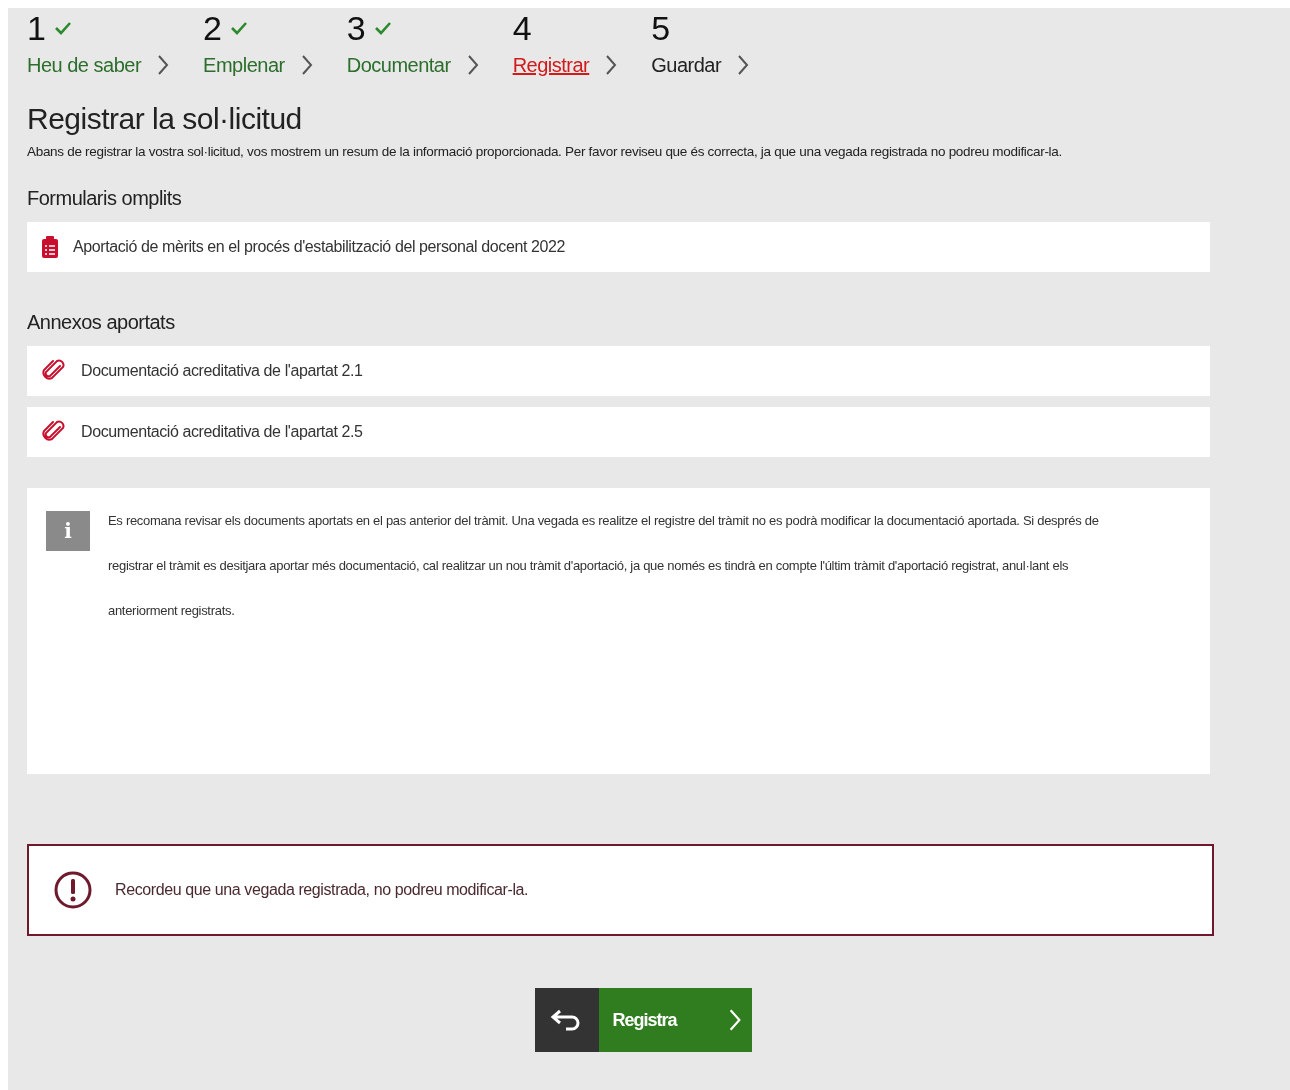 The image size is (1290, 1090). I want to click on step-number: 5, so click(661, 28).